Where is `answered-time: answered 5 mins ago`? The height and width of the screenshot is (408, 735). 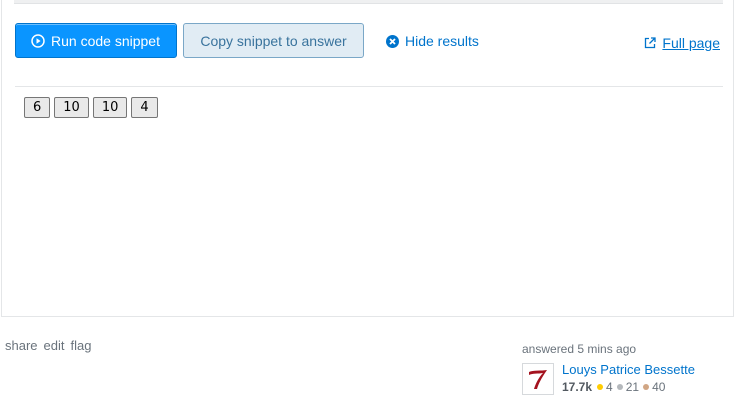
answered-time: answered 5 mins ago is located at coordinates (579, 349).